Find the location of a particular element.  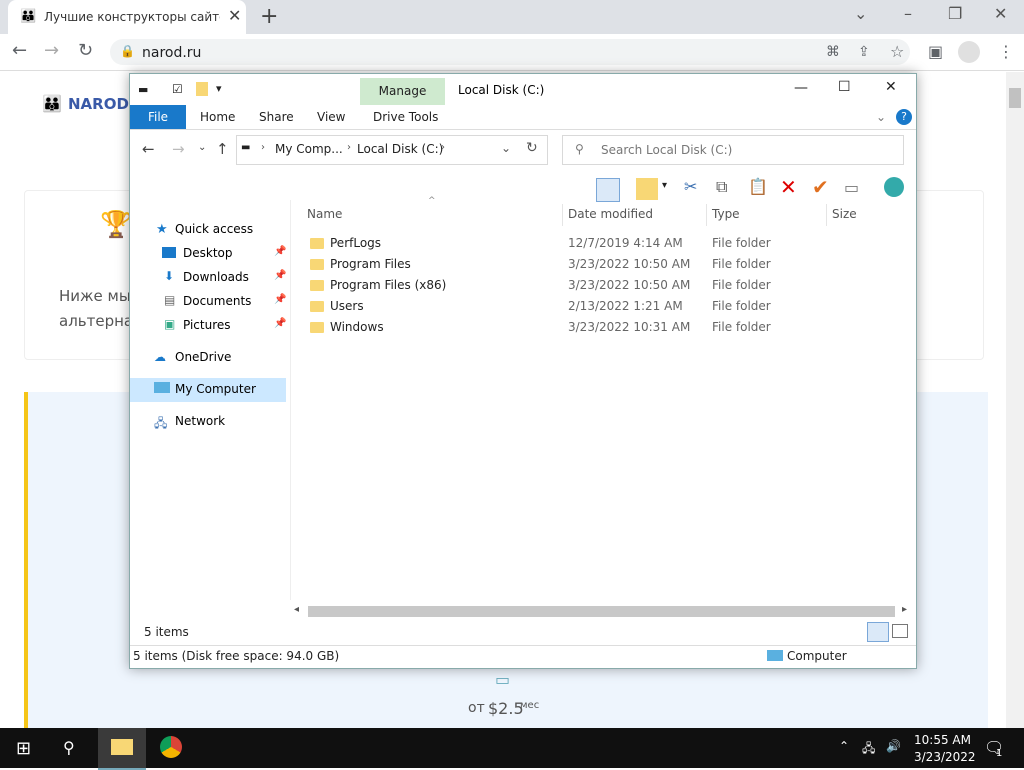

explorer-address-bar: ▬ › My Comp... › Local Disk (C:) › ⌄ is located at coordinates (392, 150).